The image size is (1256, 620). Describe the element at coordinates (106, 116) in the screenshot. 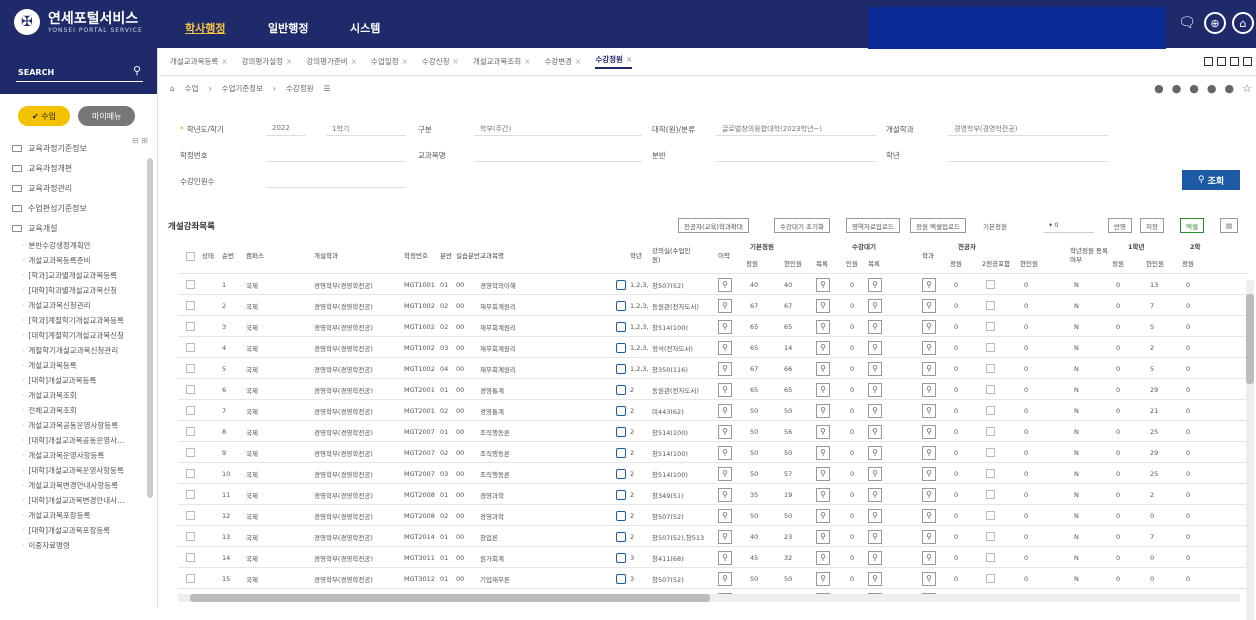

I see `menu-pill-mymenu: 마이메뉴` at that location.